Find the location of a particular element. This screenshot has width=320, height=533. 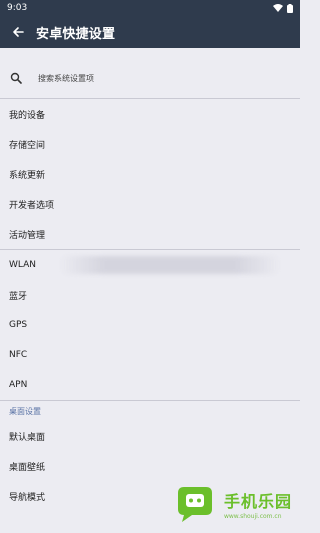

back-button is located at coordinates (18, 32).